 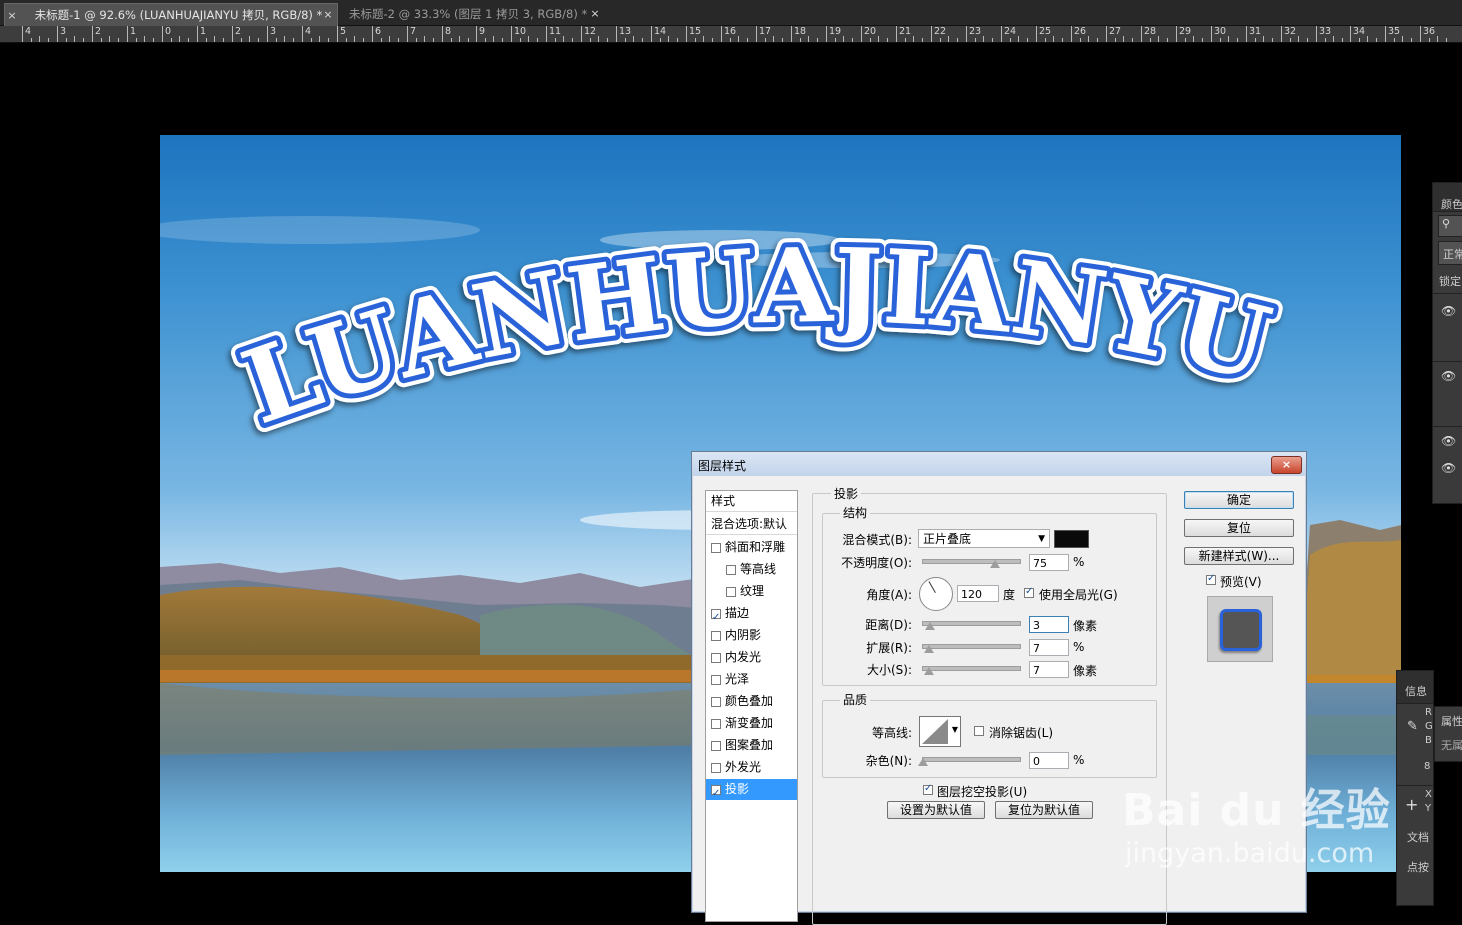 I want to click on shadow-color-swatch, so click(x=1071, y=539).